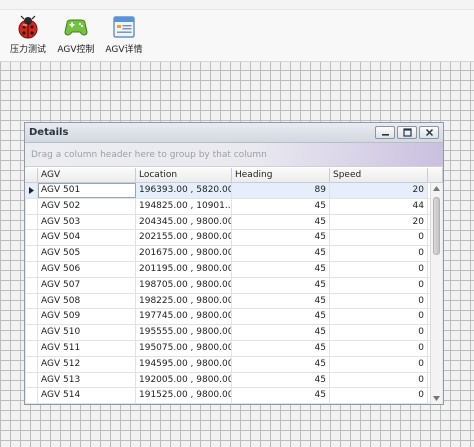 This screenshot has width=474, height=447. What do you see at coordinates (87, 175) in the screenshot?
I see `column-header-agv: AGV` at bounding box center [87, 175].